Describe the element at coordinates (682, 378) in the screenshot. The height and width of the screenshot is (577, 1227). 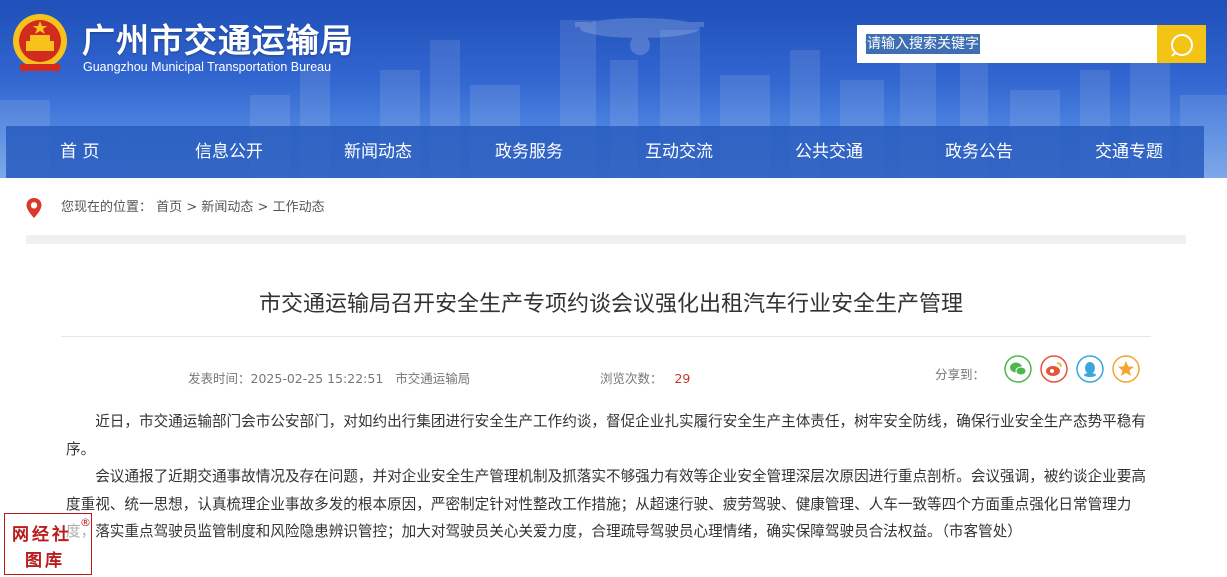
I see `views-number: 29` at that location.